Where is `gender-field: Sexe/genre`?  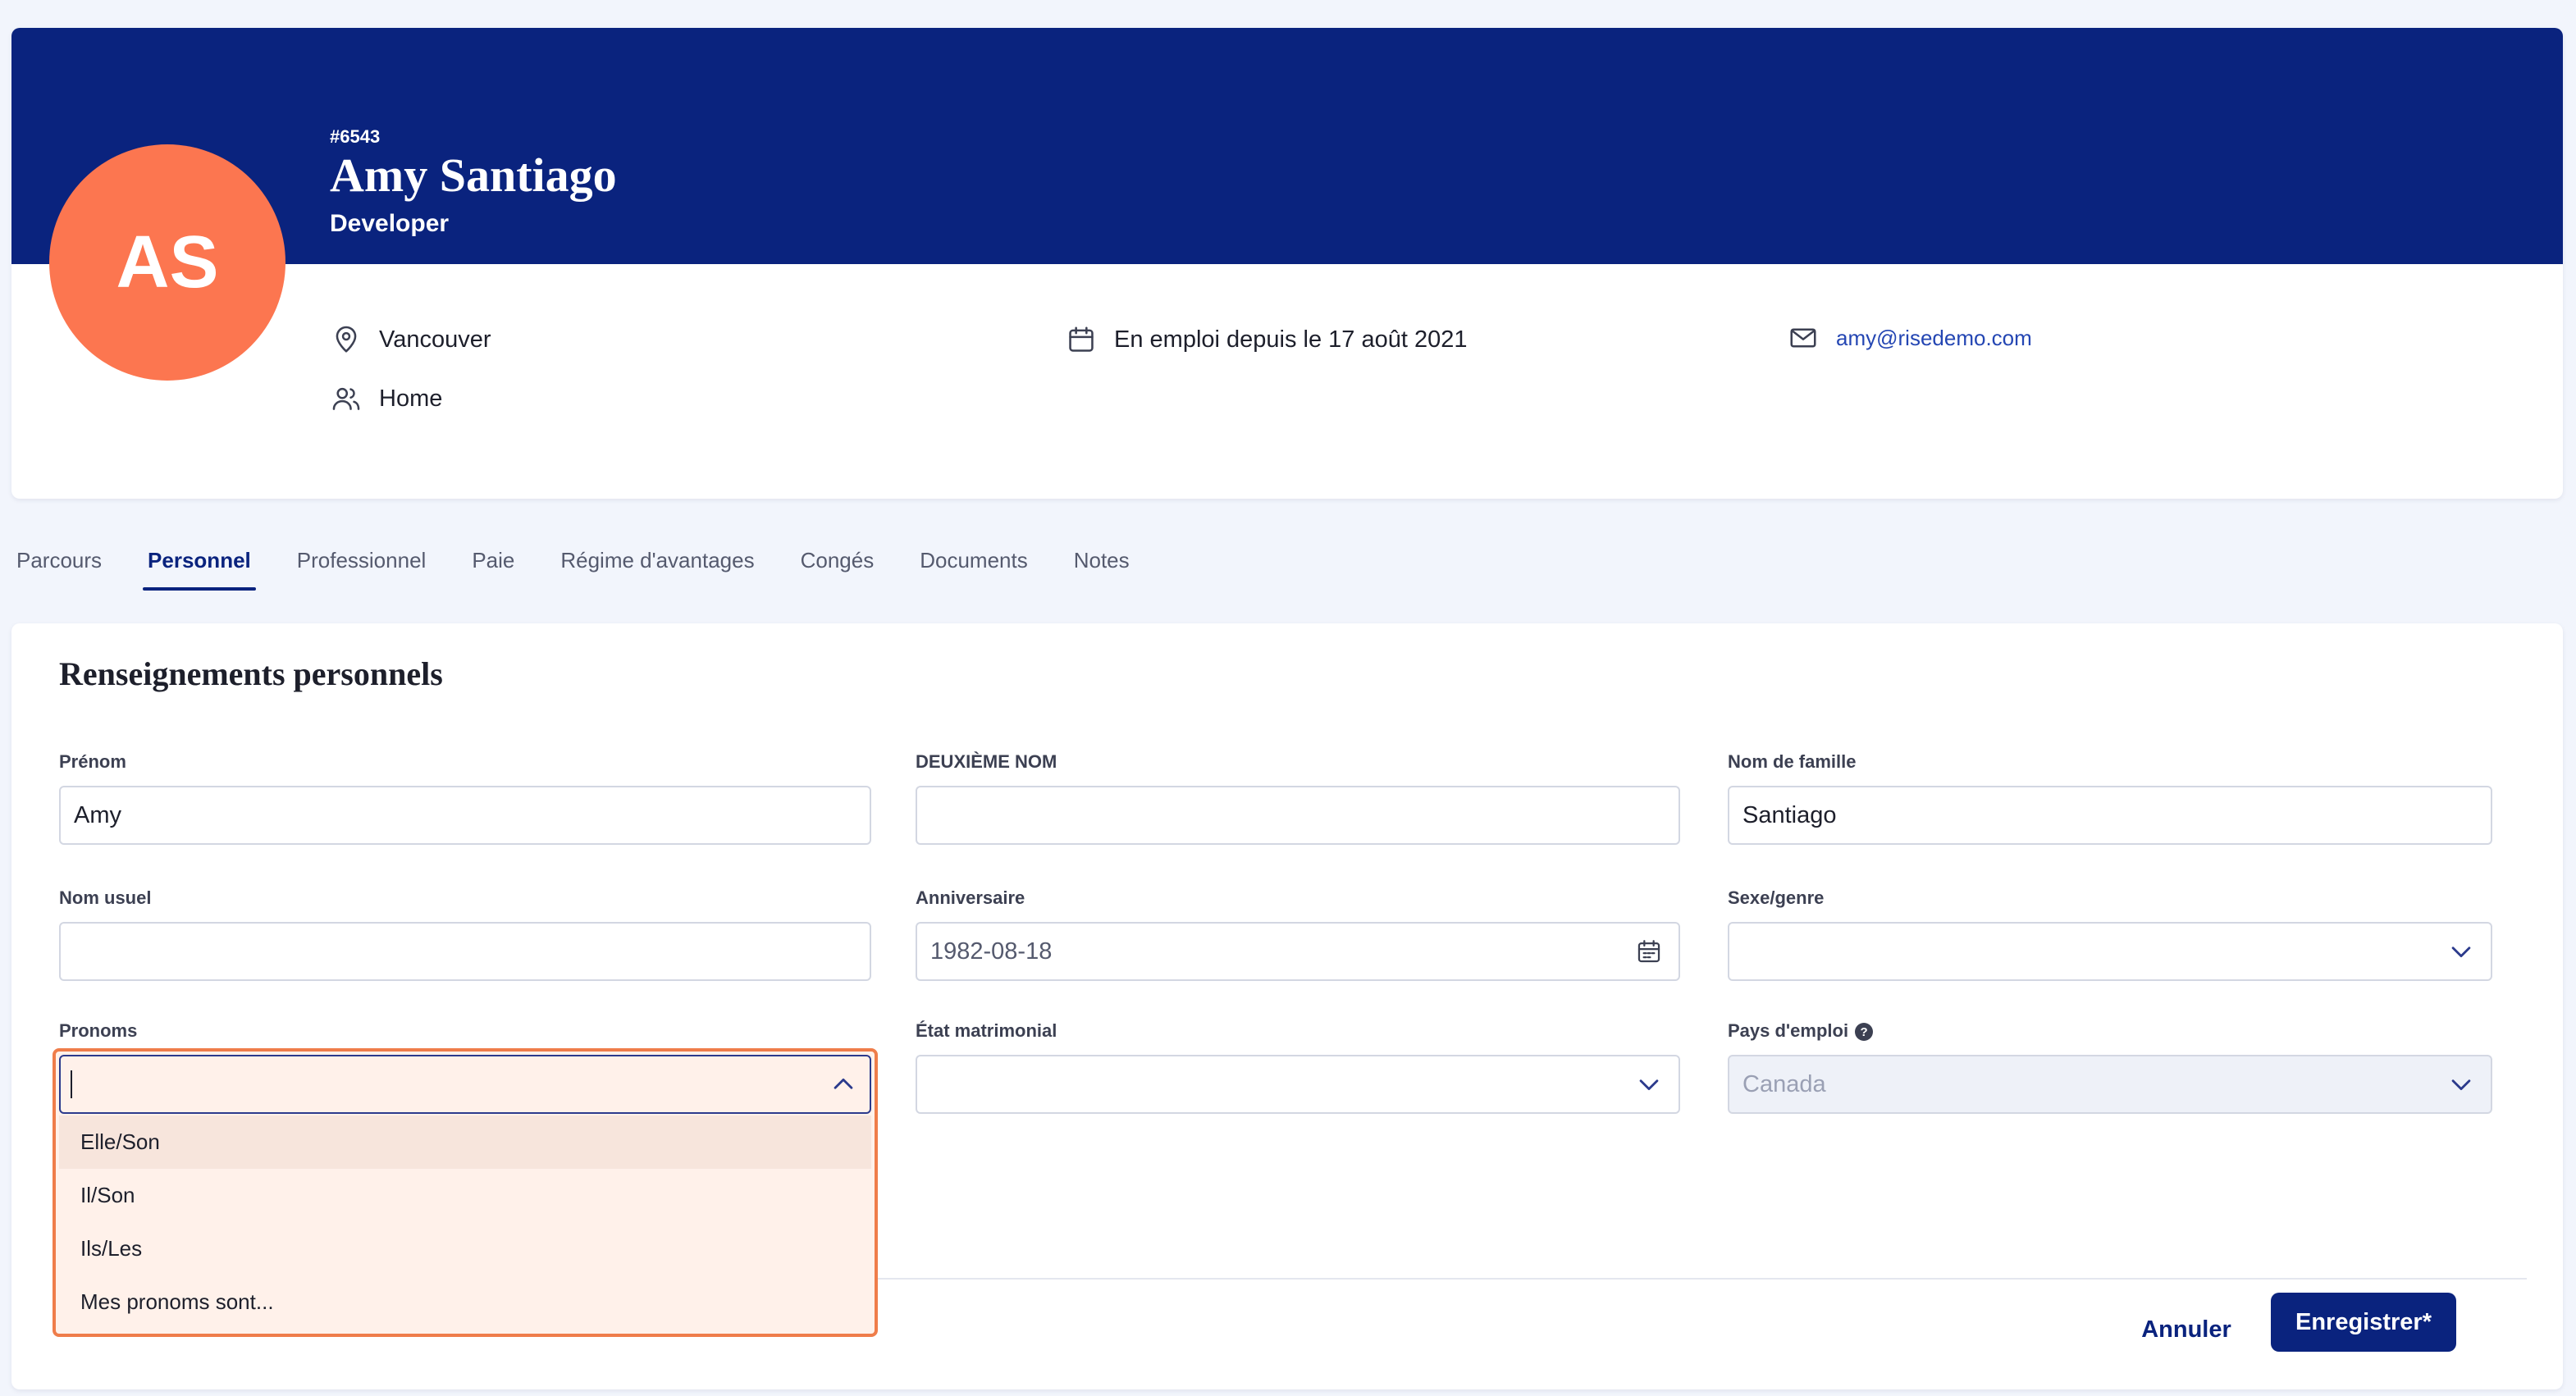 gender-field: Sexe/genre is located at coordinates (2110, 934).